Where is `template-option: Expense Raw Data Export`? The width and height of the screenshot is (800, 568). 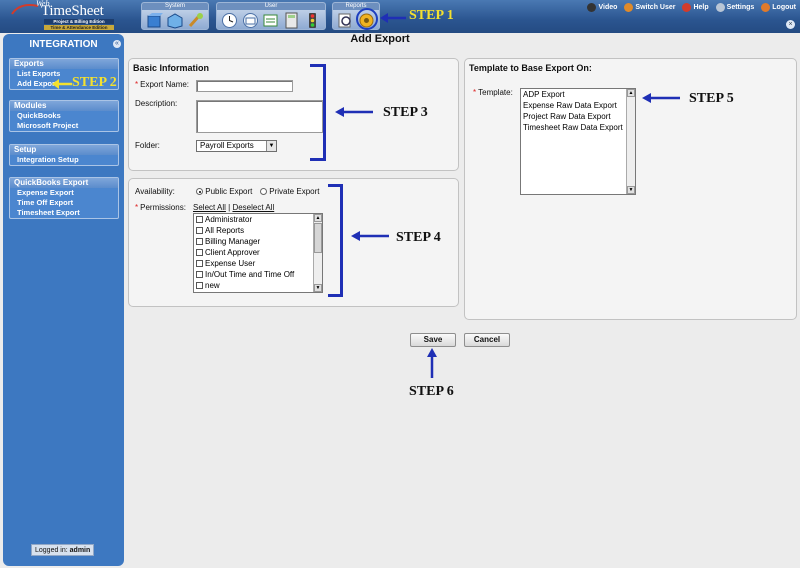 template-option: Expense Raw Data Export is located at coordinates (578, 105).